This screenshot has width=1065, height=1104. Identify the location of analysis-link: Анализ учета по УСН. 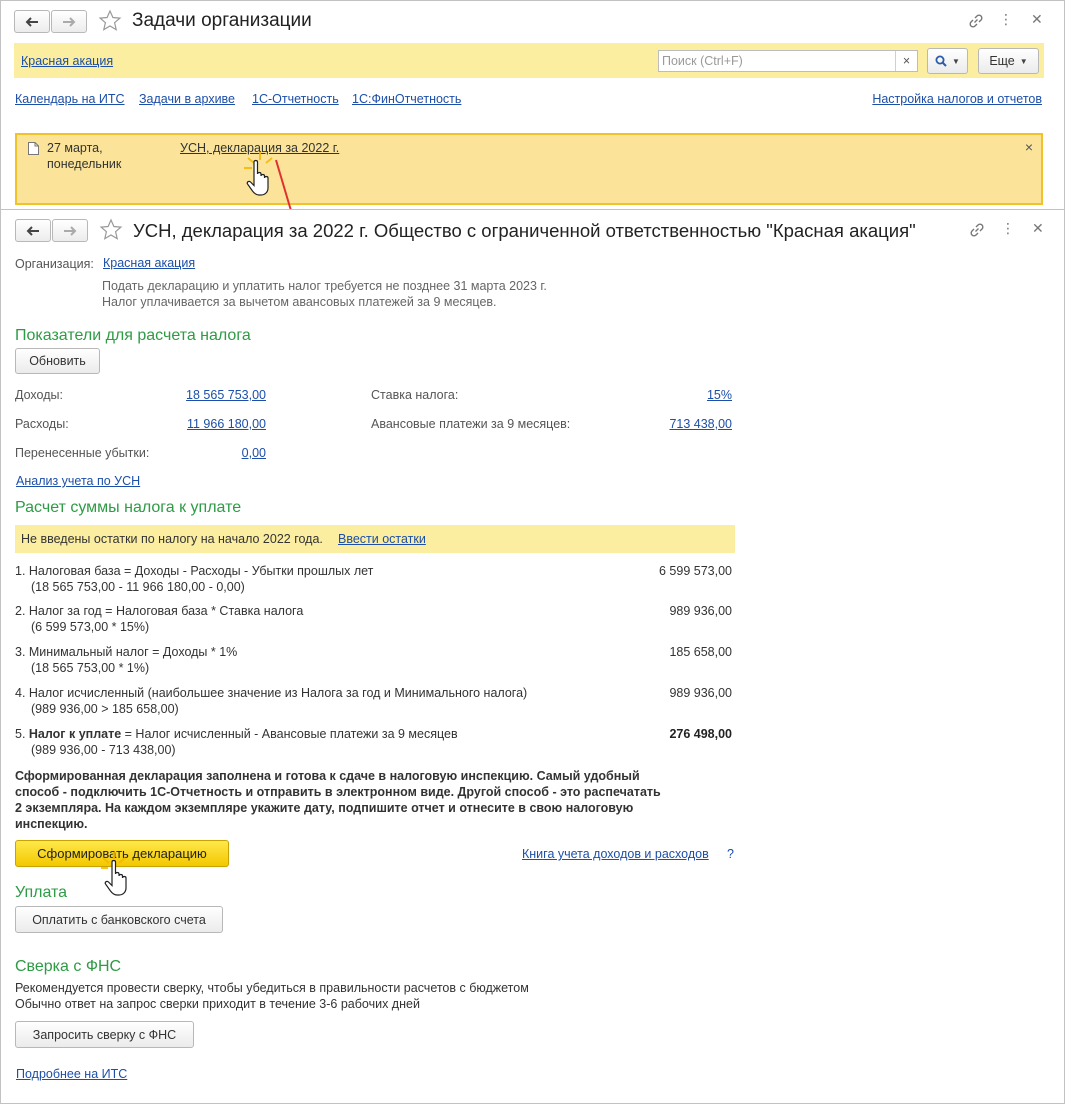
(78, 481).